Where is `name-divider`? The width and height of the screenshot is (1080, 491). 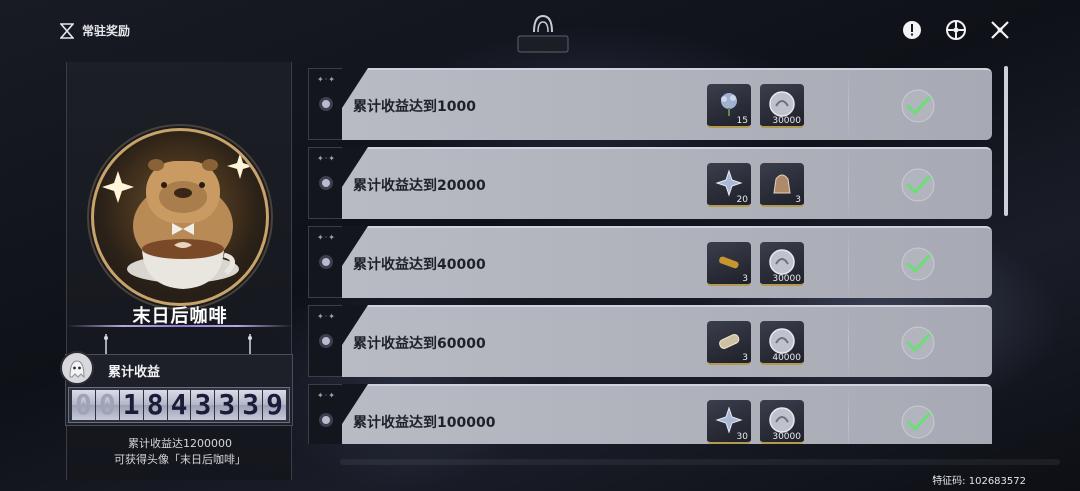
name-divider is located at coordinates (180, 326).